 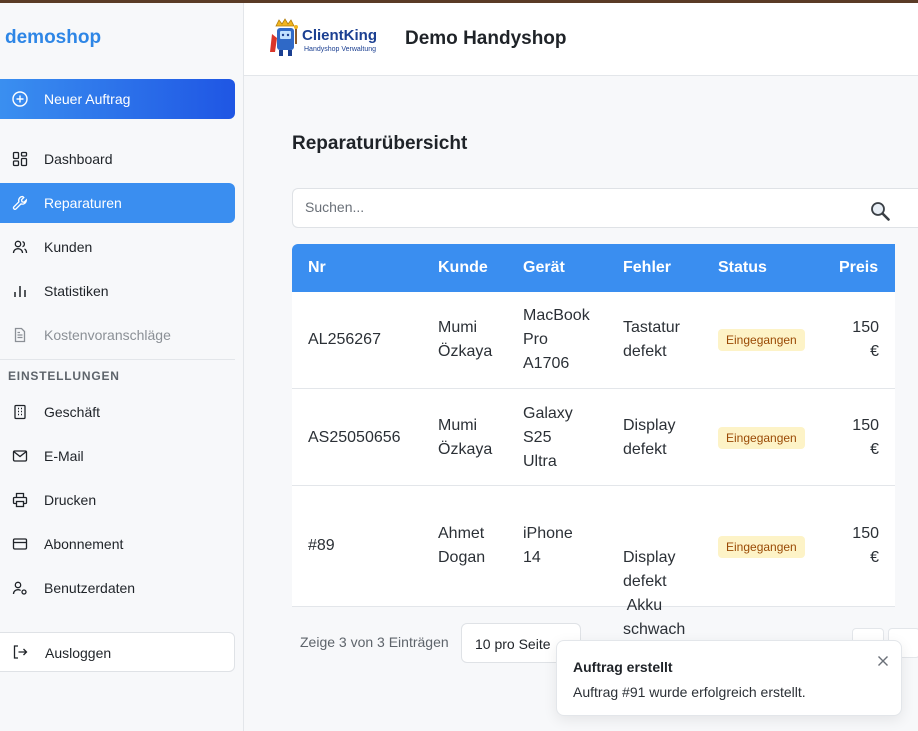 I want to click on dashboard-icon, so click(x=20, y=159).